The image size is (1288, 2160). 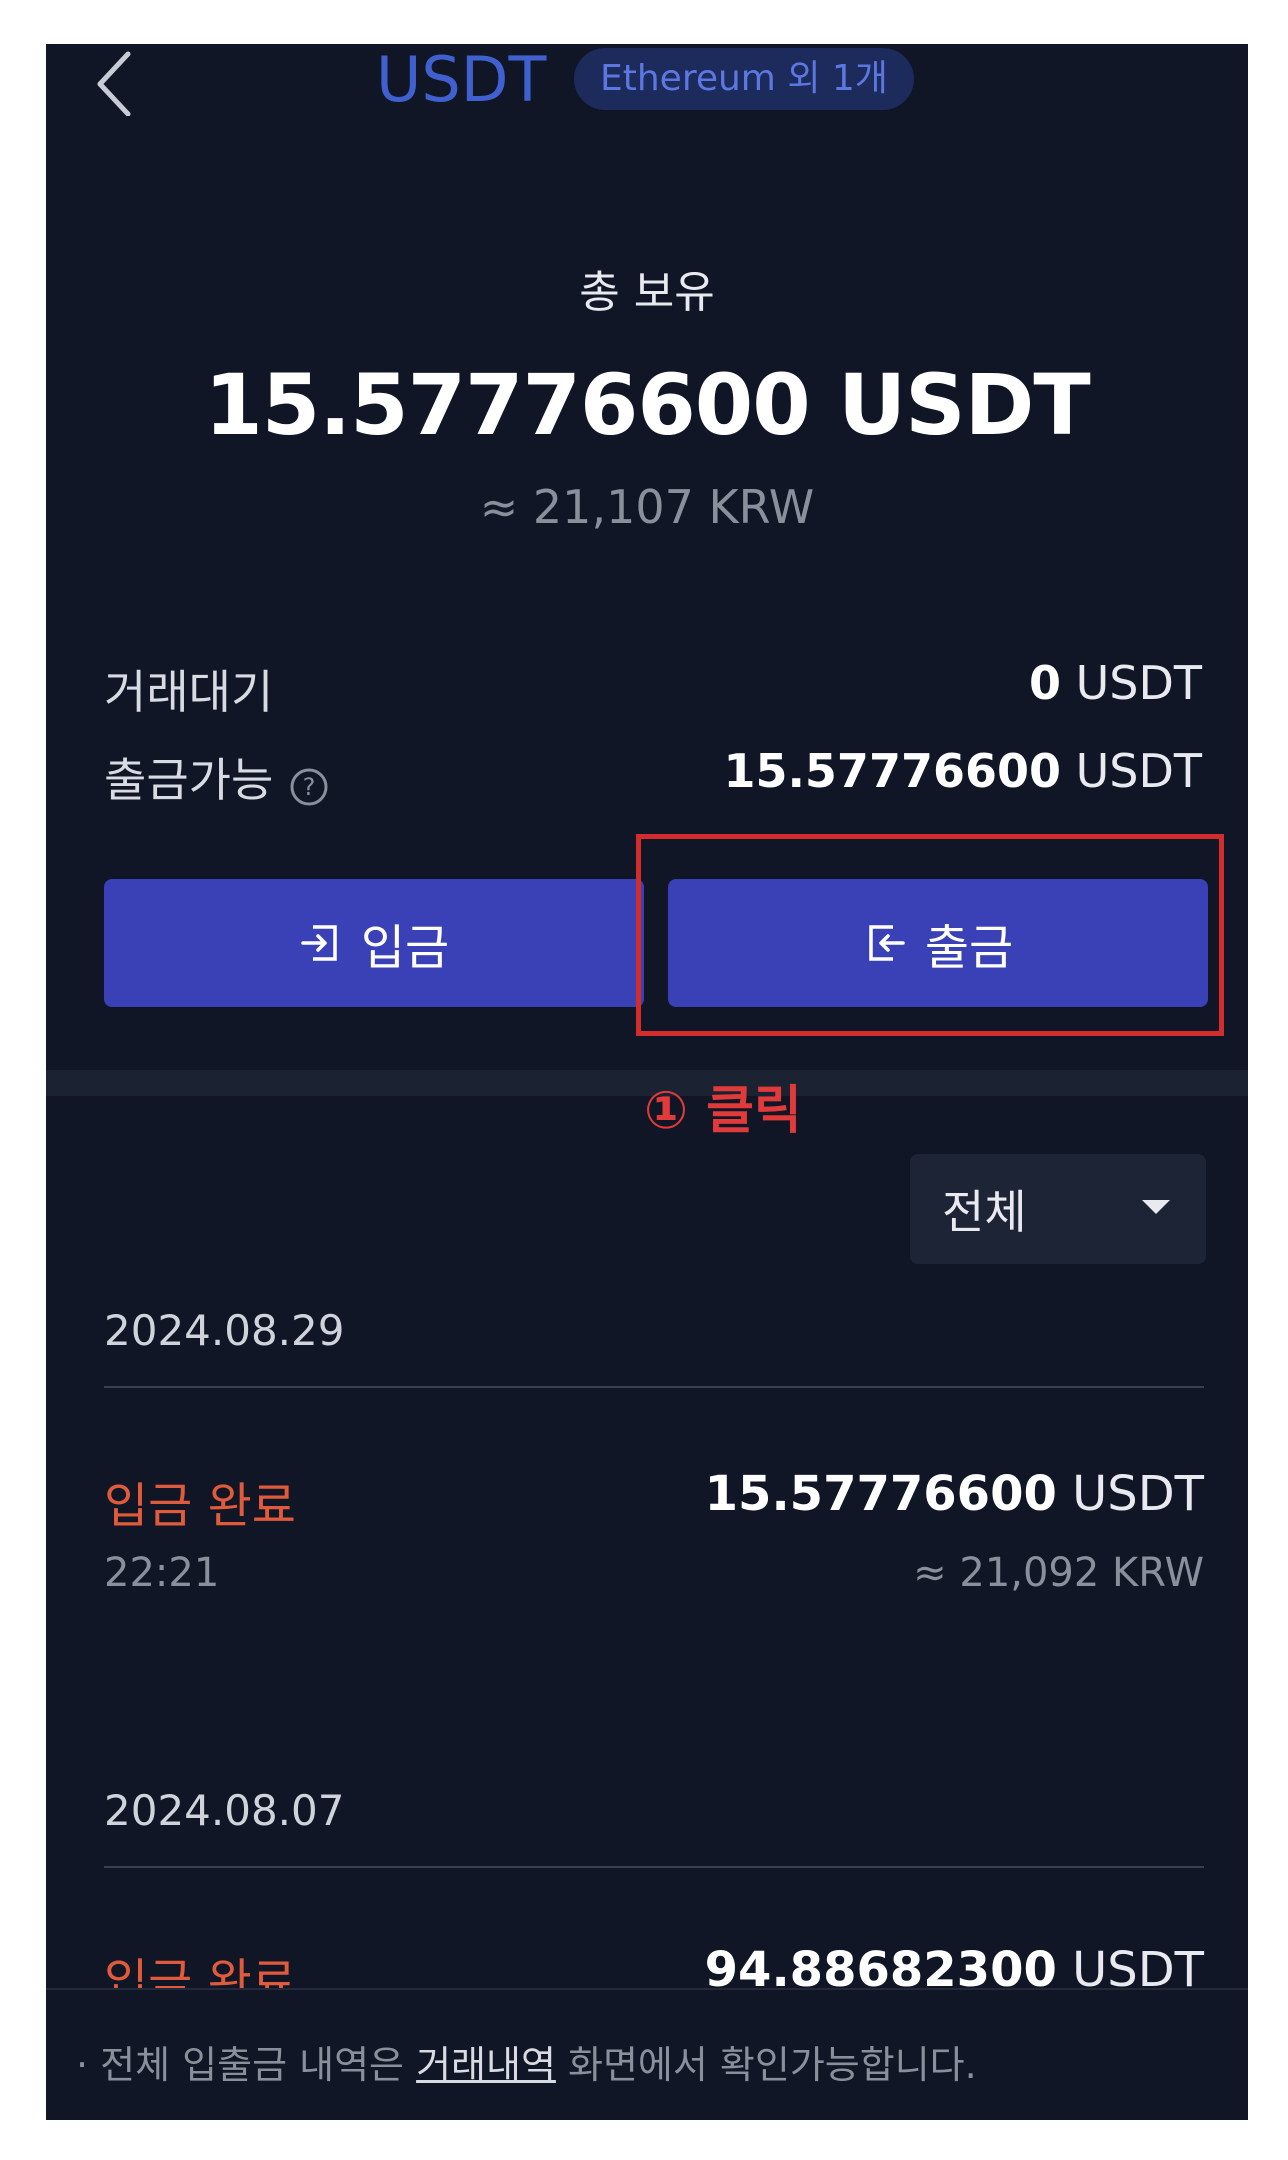 I want to click on pending-label: 거래대기, so click(x=189, y=692).